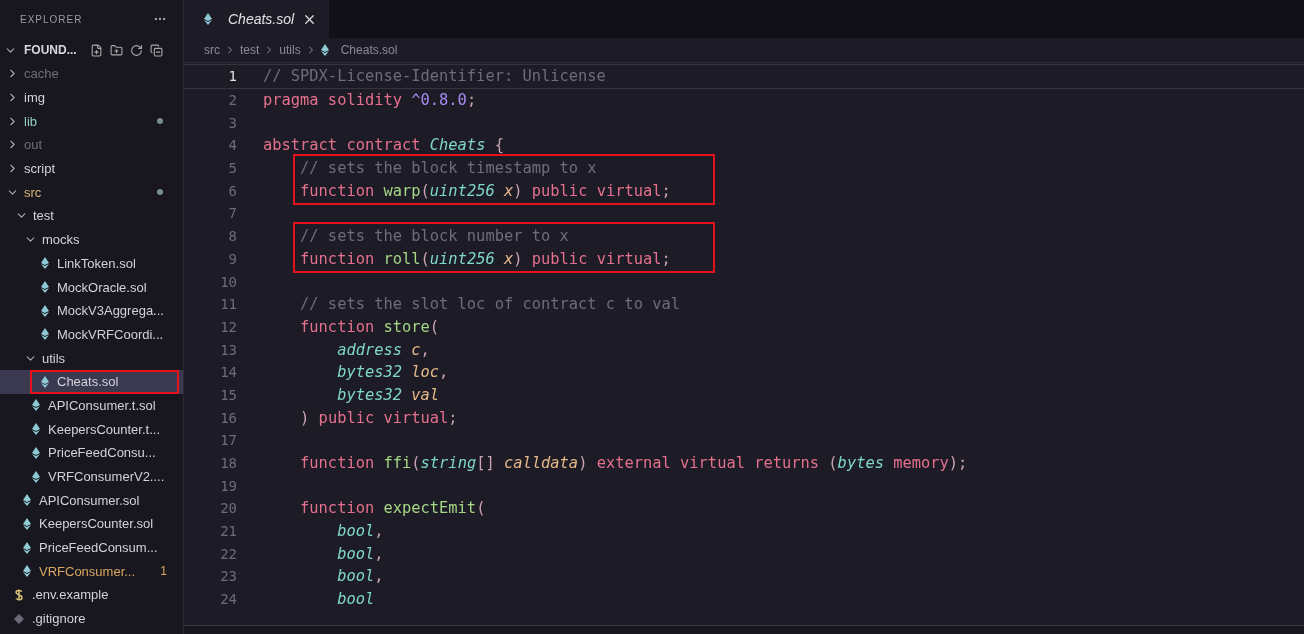  Describe the element at coordinates (228, 599) in the screenshot. I see `line-number: 24` at that location.